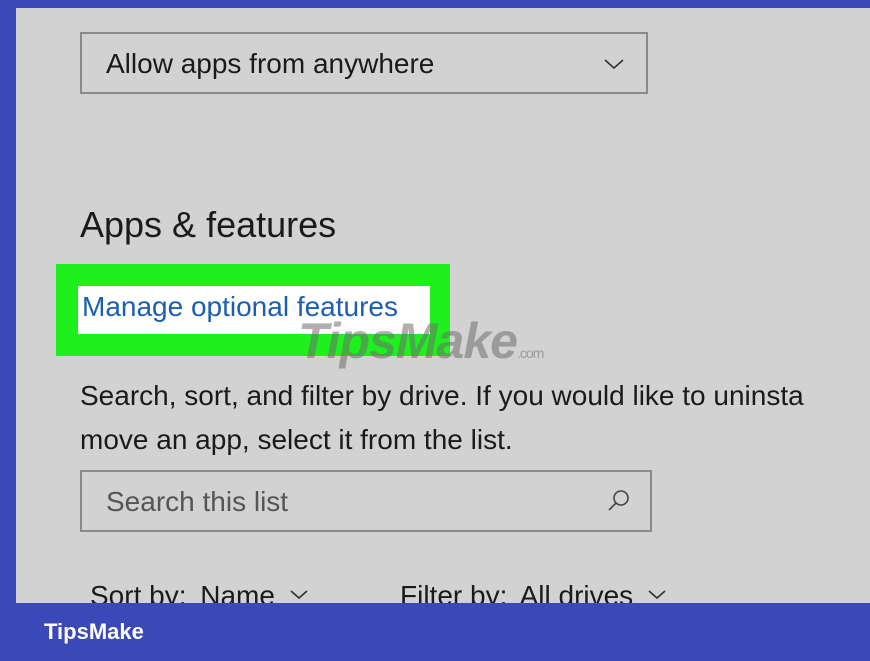 Image resolution: width=870 pixels, height=661 pixels. What do you see at coordinates (270, 63) in the screenshot?
I see `dropdown-value: Allow apps from anywhere` at bounding box center [270, 63].